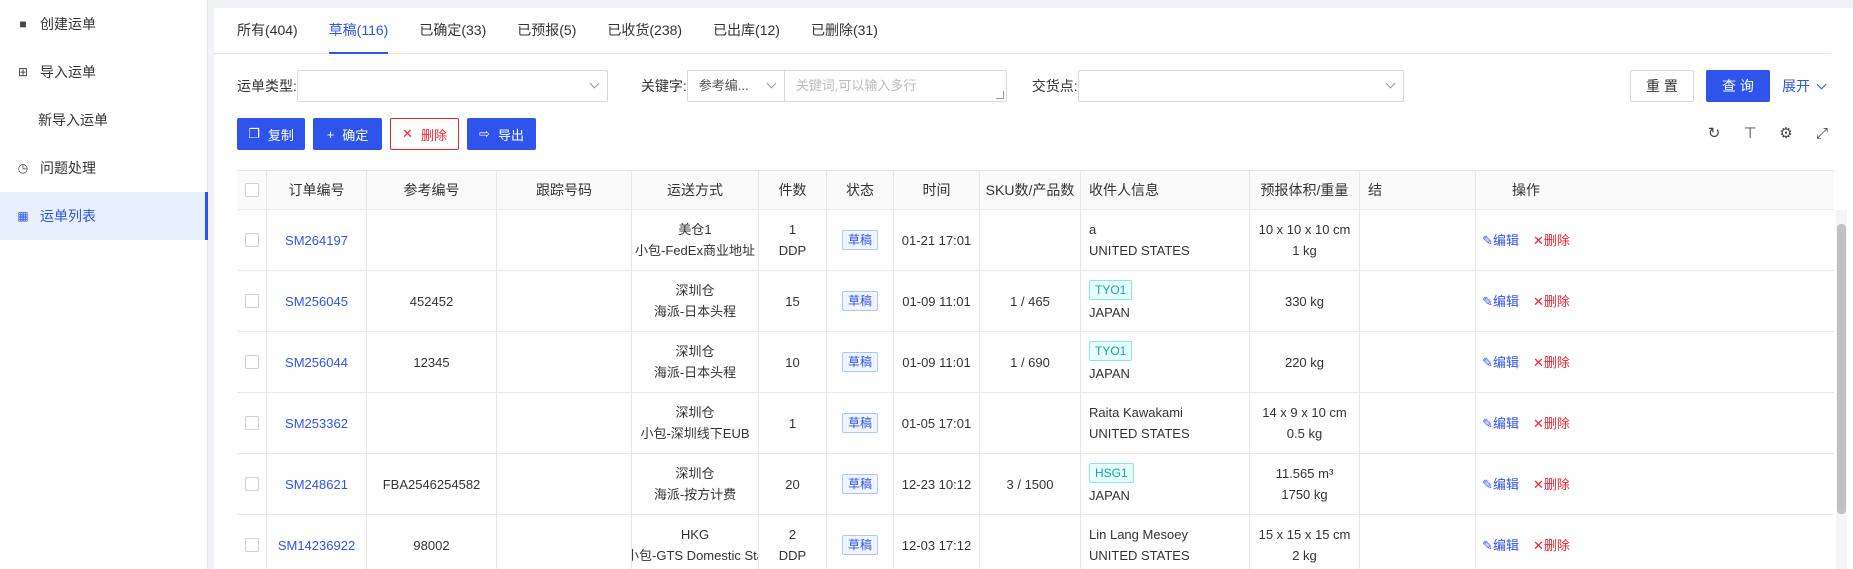 The image size is (1853, 569). What do you see at coordinates (316, 301) in the screenshot?
I see `order-no-link: SM256045` at bounding box center [316, 301].